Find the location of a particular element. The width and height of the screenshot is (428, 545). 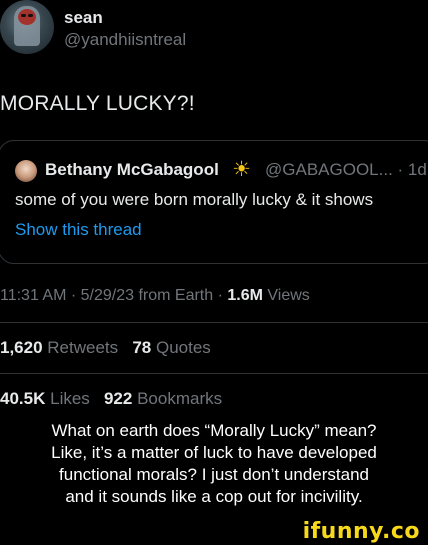

bookmarks-count: 922 is located at coordinates (118, 398).